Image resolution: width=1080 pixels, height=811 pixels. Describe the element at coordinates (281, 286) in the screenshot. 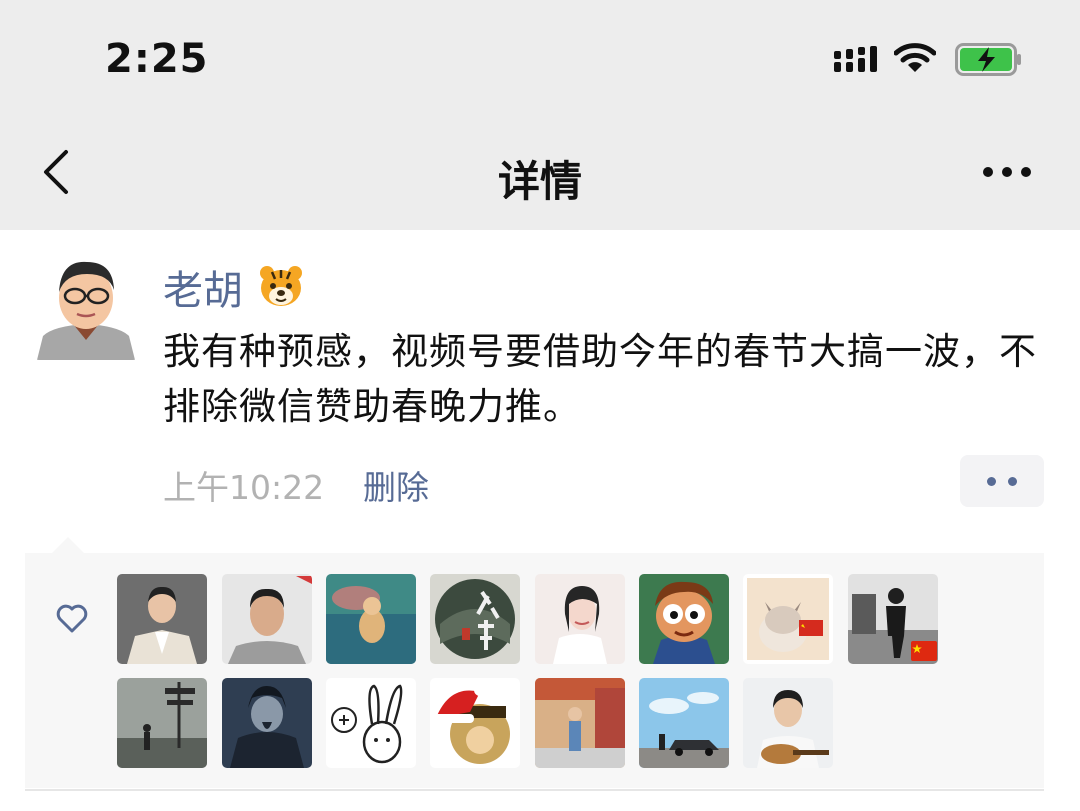

I see `tiger-face-icon` at that location.